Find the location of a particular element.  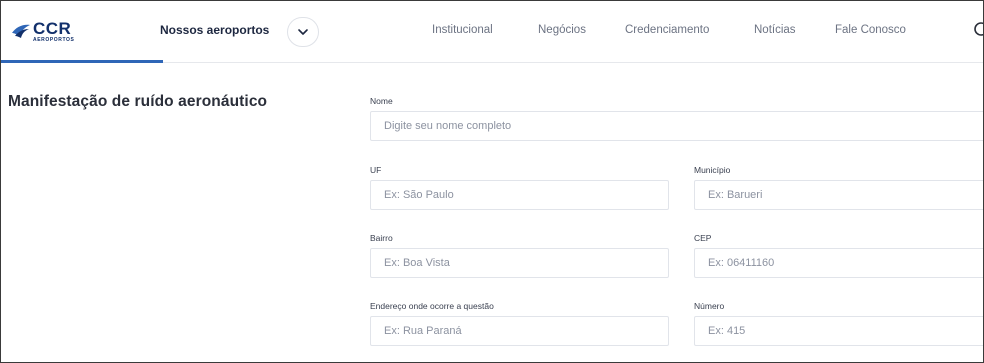

uf-input is located at coordinates (519, 195).